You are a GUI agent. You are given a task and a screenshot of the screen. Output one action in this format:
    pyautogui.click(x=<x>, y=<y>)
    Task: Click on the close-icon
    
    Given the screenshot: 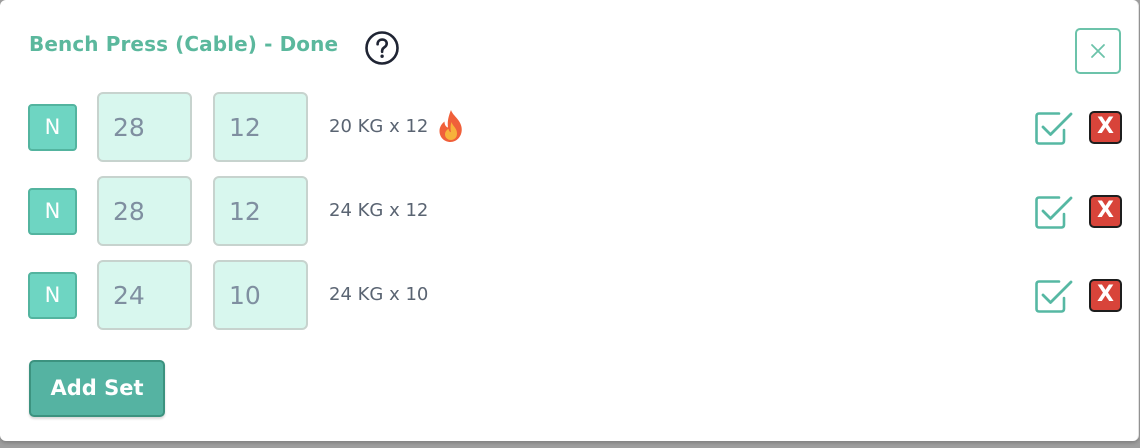 What is the action you would take?
    pyautogui.click(x=1098, y=51)
    